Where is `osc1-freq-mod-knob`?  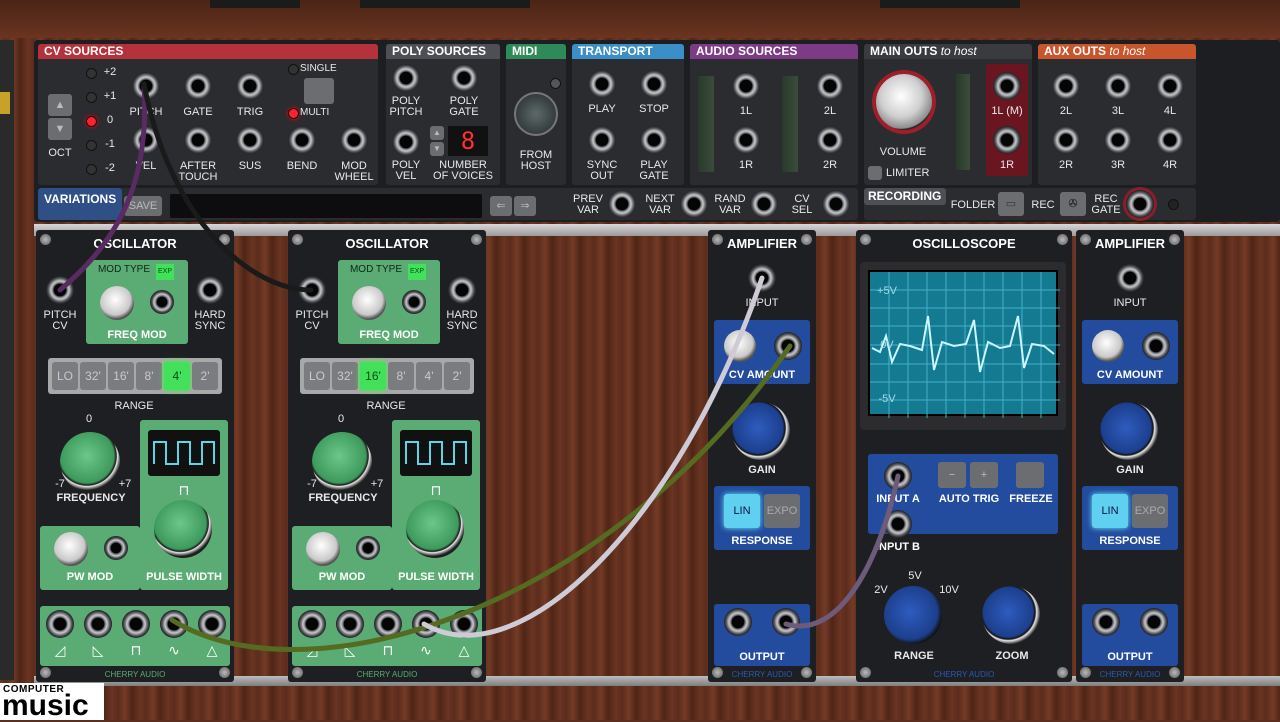 osc1-freq-mod-knob is located at coordinates (117, 303).